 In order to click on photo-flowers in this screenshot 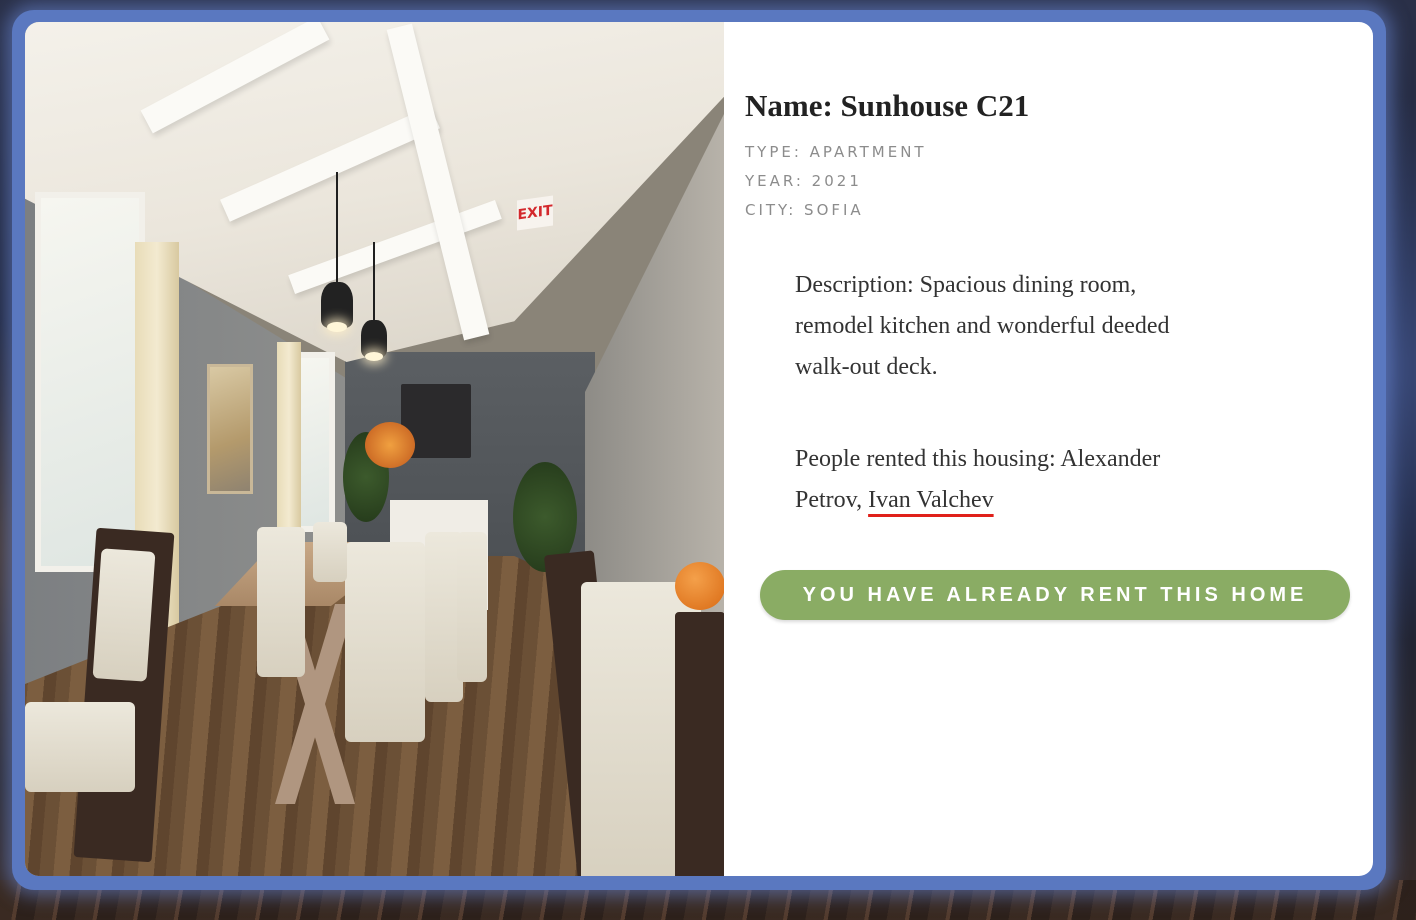, I will do `click(390, 445)`.